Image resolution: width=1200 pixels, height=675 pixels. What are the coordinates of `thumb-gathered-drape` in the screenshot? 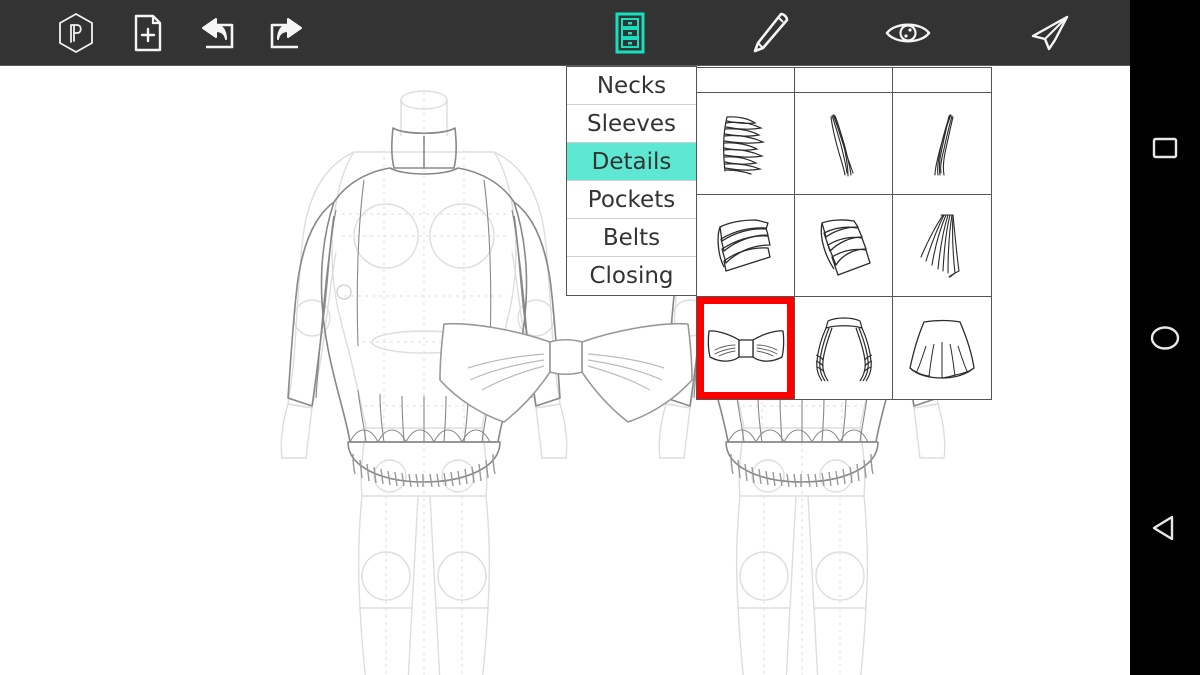 It's located at (844, 348).